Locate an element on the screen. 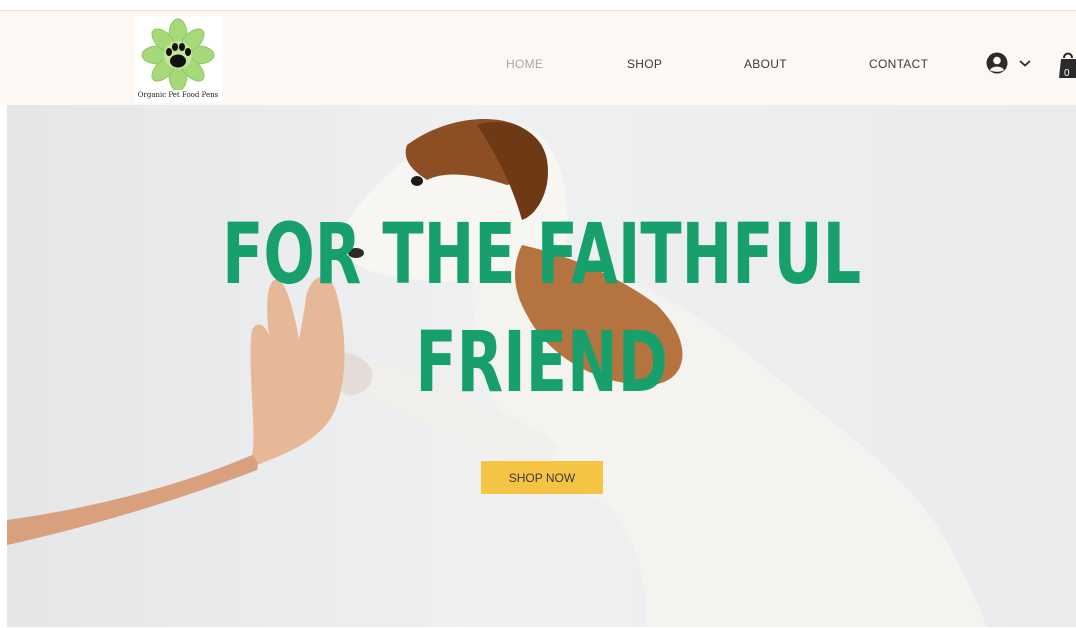 The height and width of the screenshot is (628, 1076). paw-icon is located at coordinates (178, 54).